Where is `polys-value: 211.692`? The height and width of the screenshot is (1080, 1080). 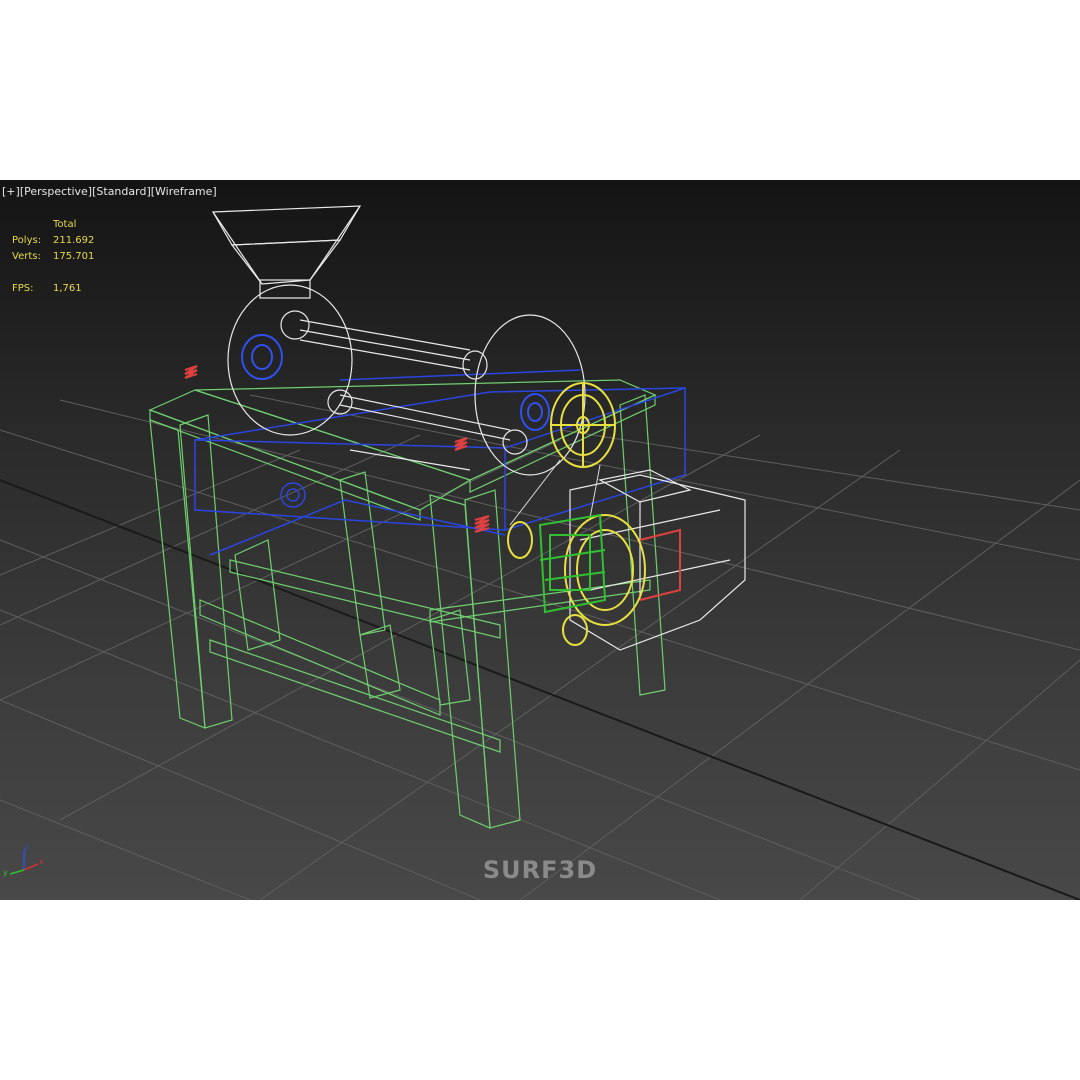
polys-value: 211.692 is located at coordinates (74, 240).